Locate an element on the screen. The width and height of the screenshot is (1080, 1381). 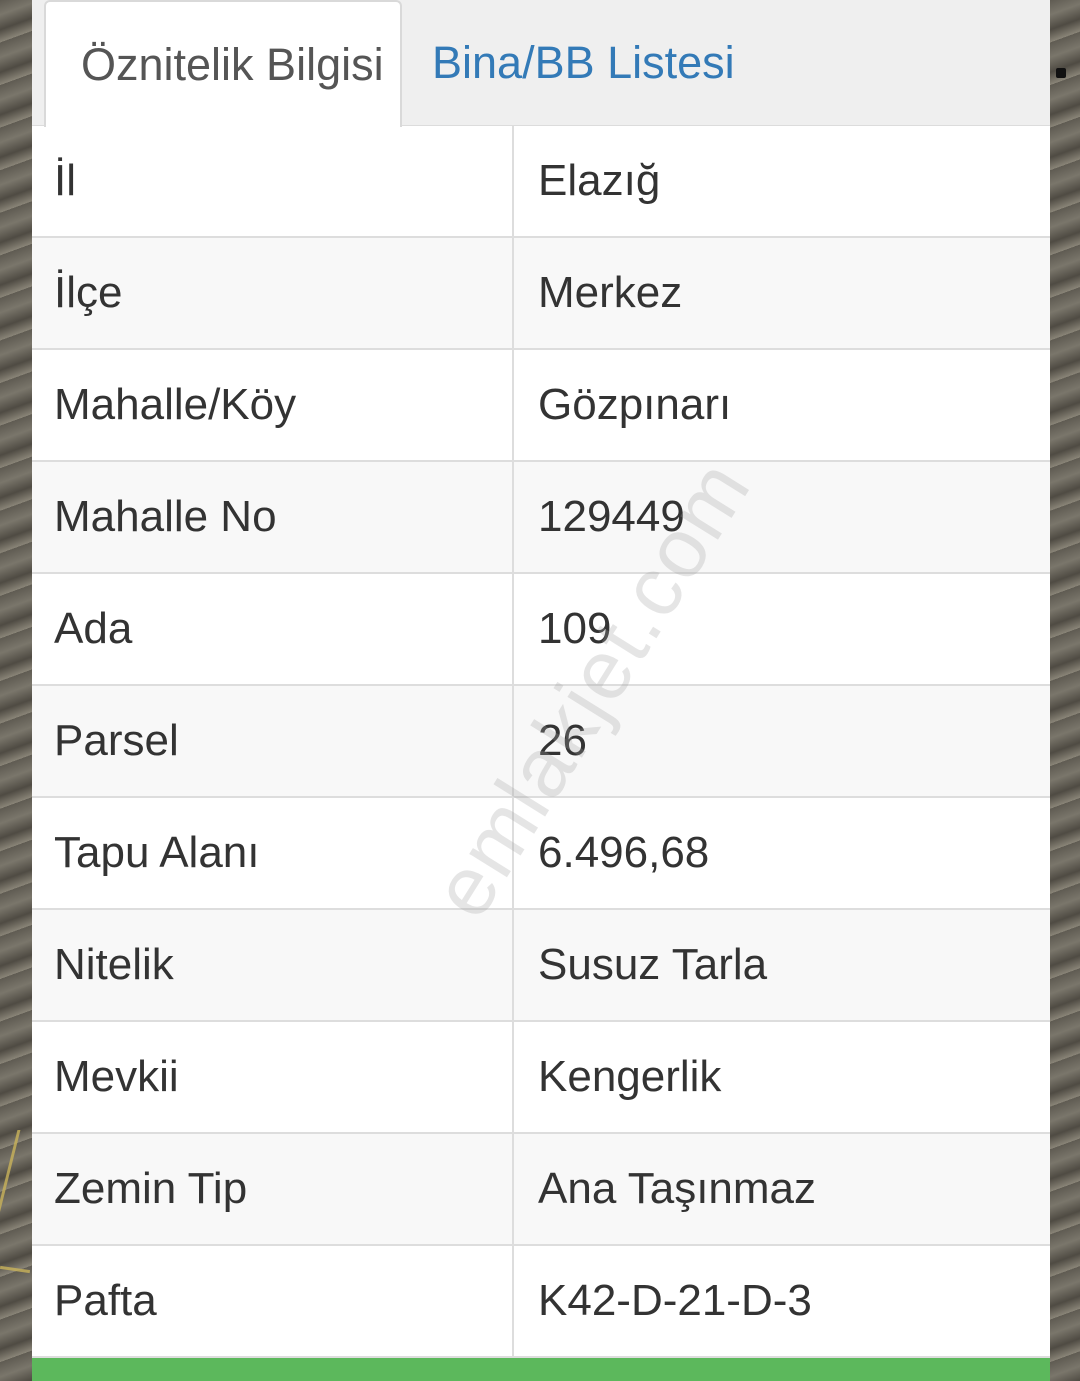
table-row: Mahalle No 129449 is located at coordinates (541, 518).